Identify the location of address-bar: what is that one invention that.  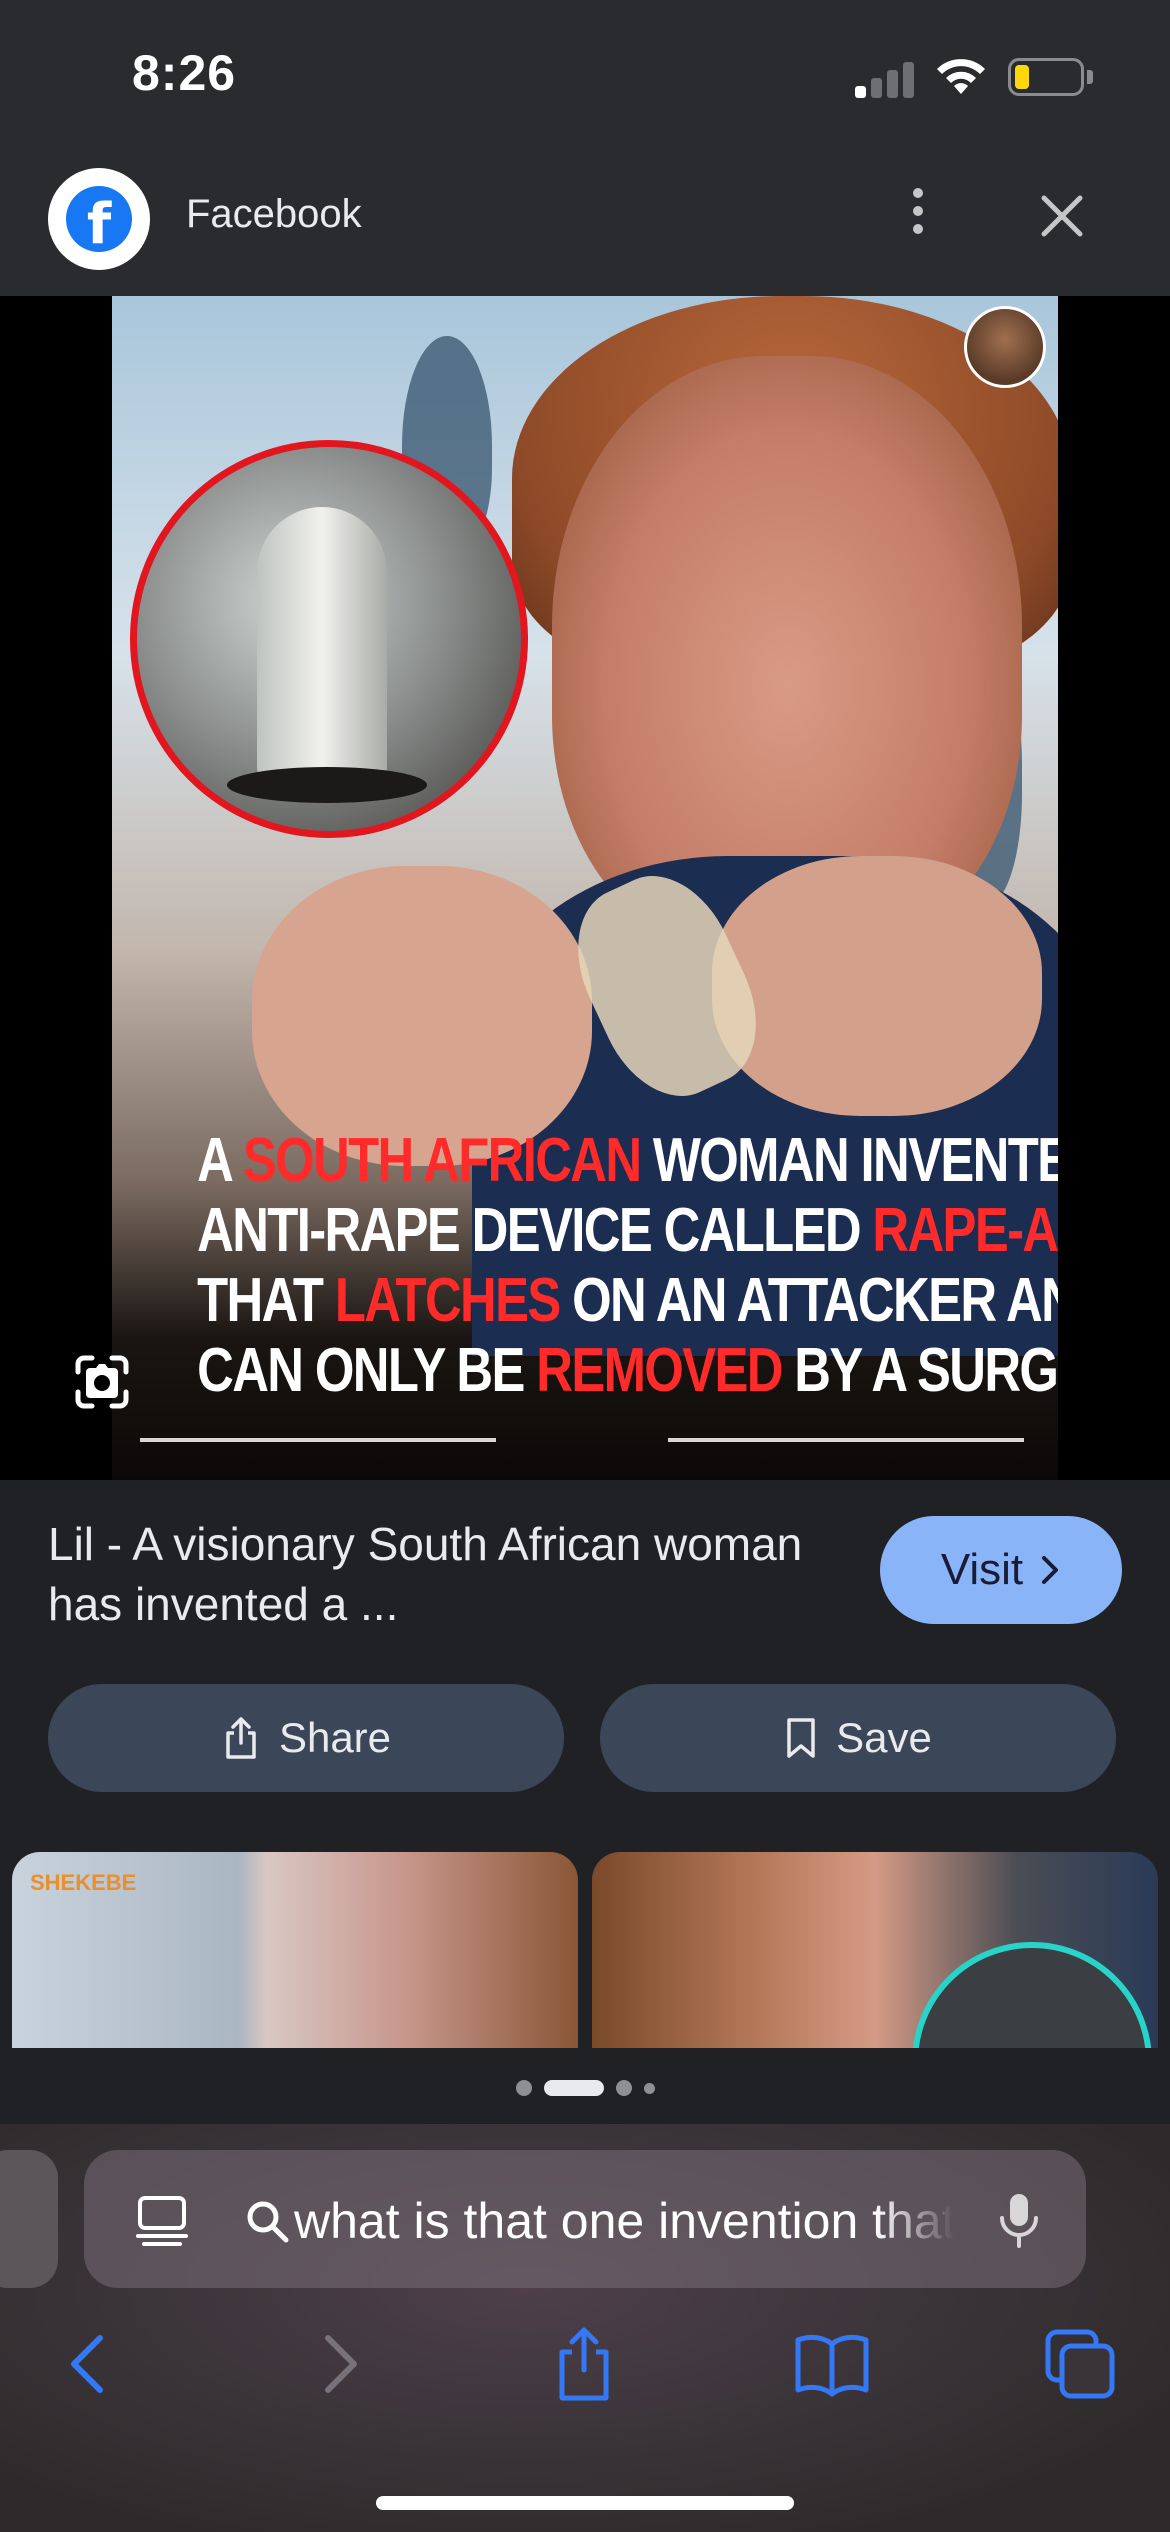
(585, 2219).